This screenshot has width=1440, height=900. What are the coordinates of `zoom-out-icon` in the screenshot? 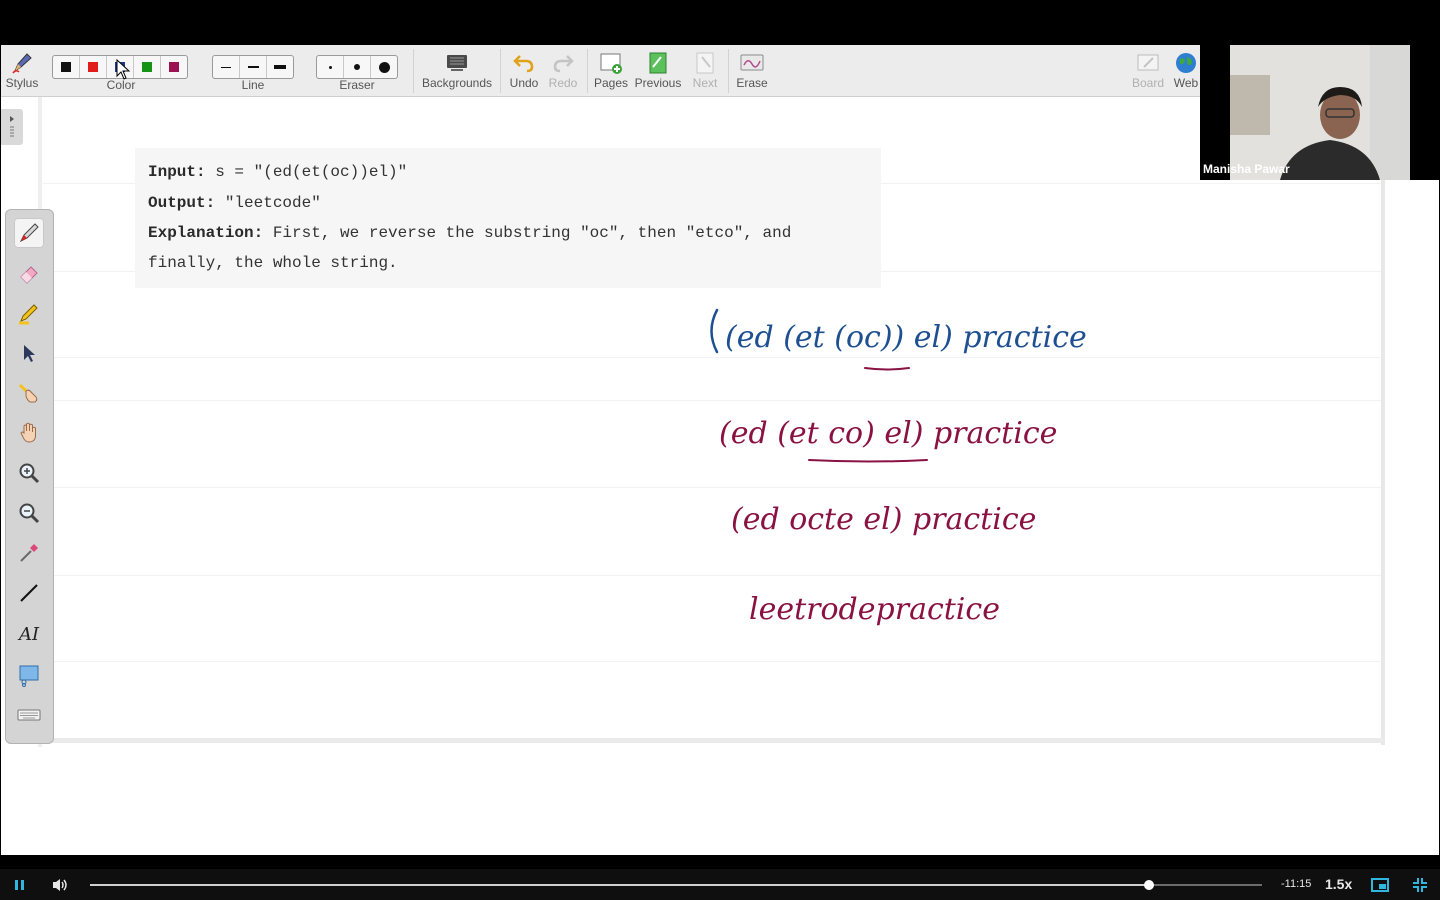 It's located at (29, 513).